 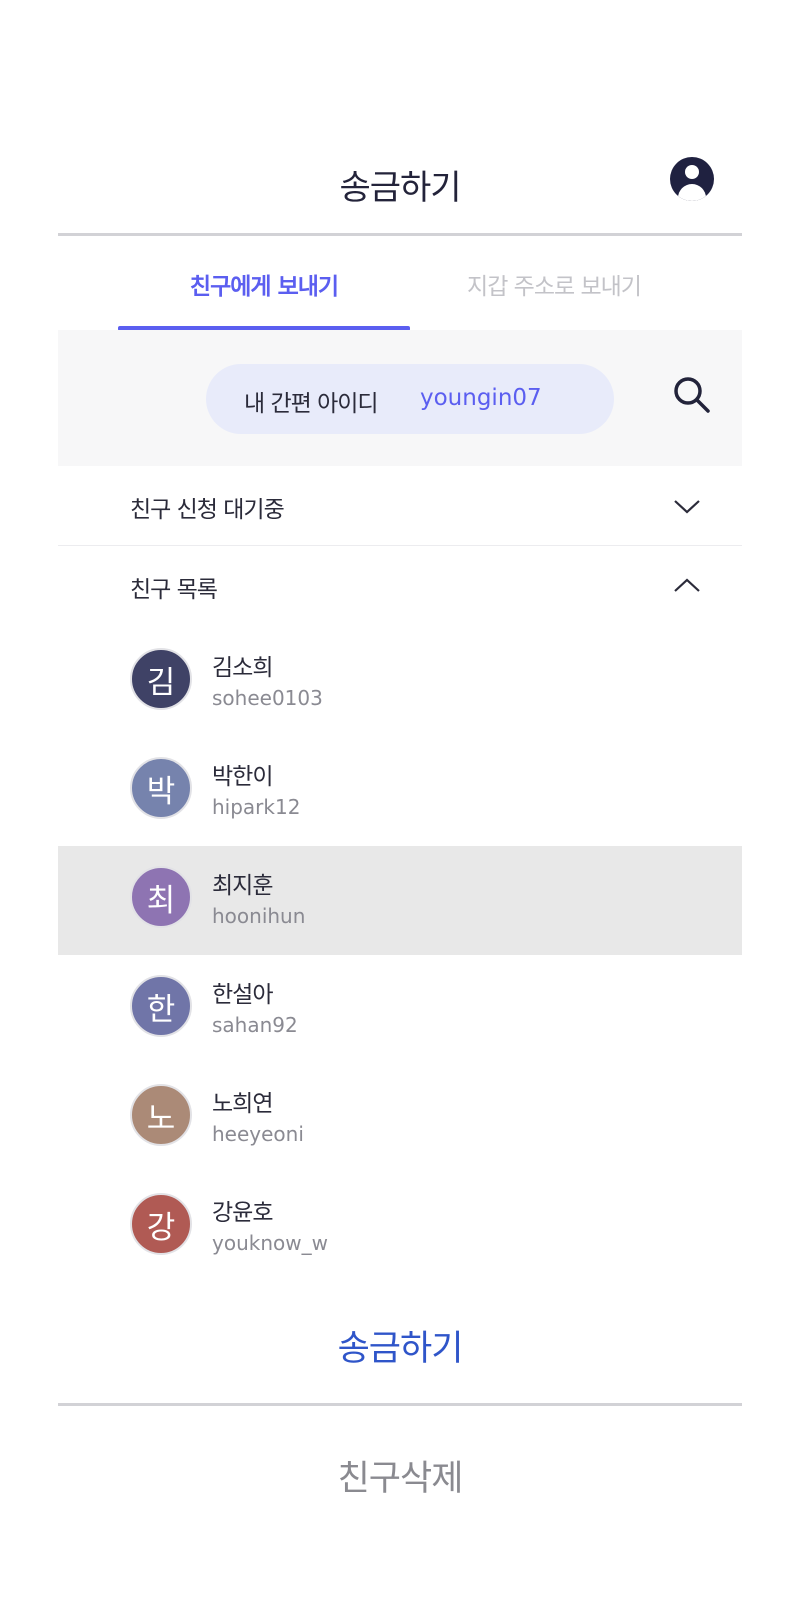 What do you see at coordinates (400, 682) in the screenshot?
I see `friend-row: 김 김소희 sohee0103` at bounding box center [400, 682].